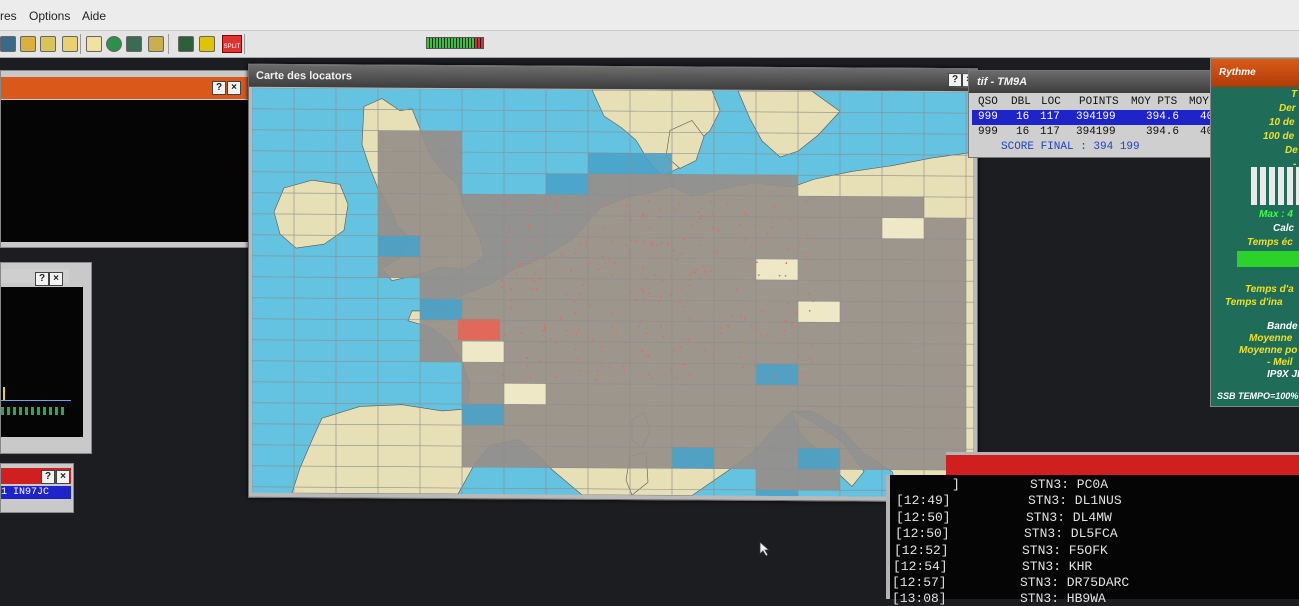 The image size is (1299, 606). I want to click on cell-qso: 999, so click(988, 117).